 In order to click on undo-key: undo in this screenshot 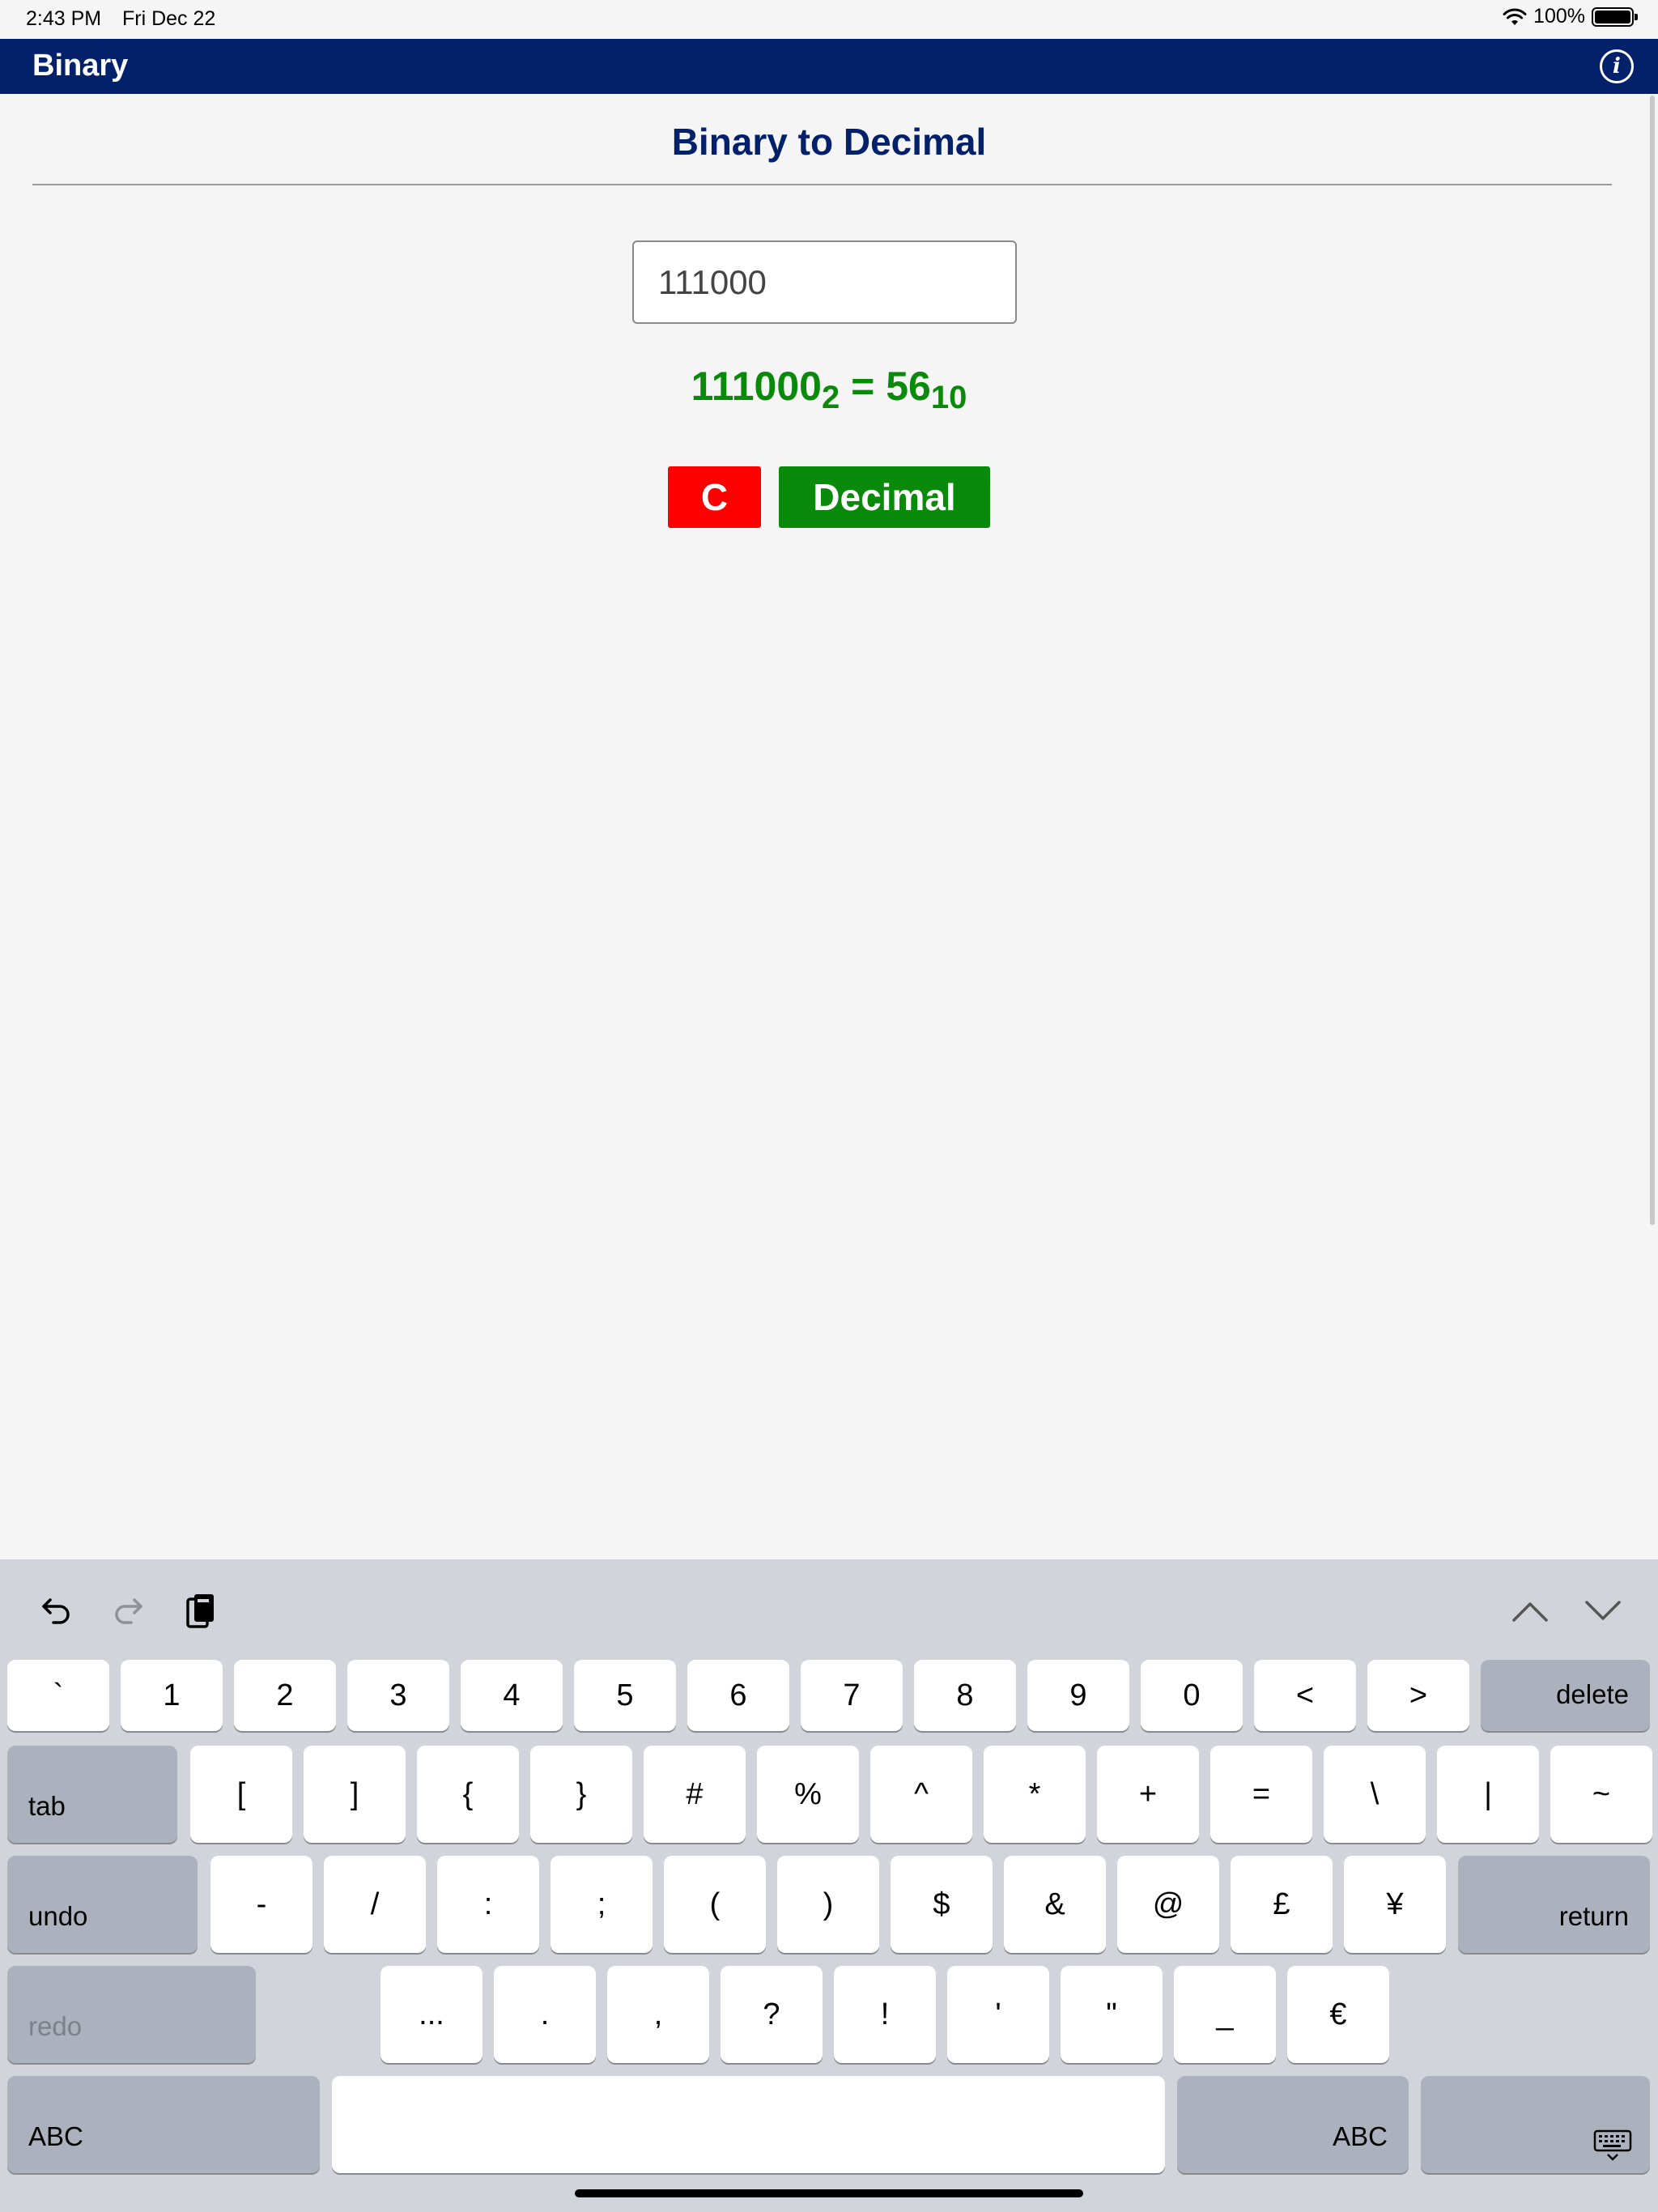, I will do `click(102, 1905)`.